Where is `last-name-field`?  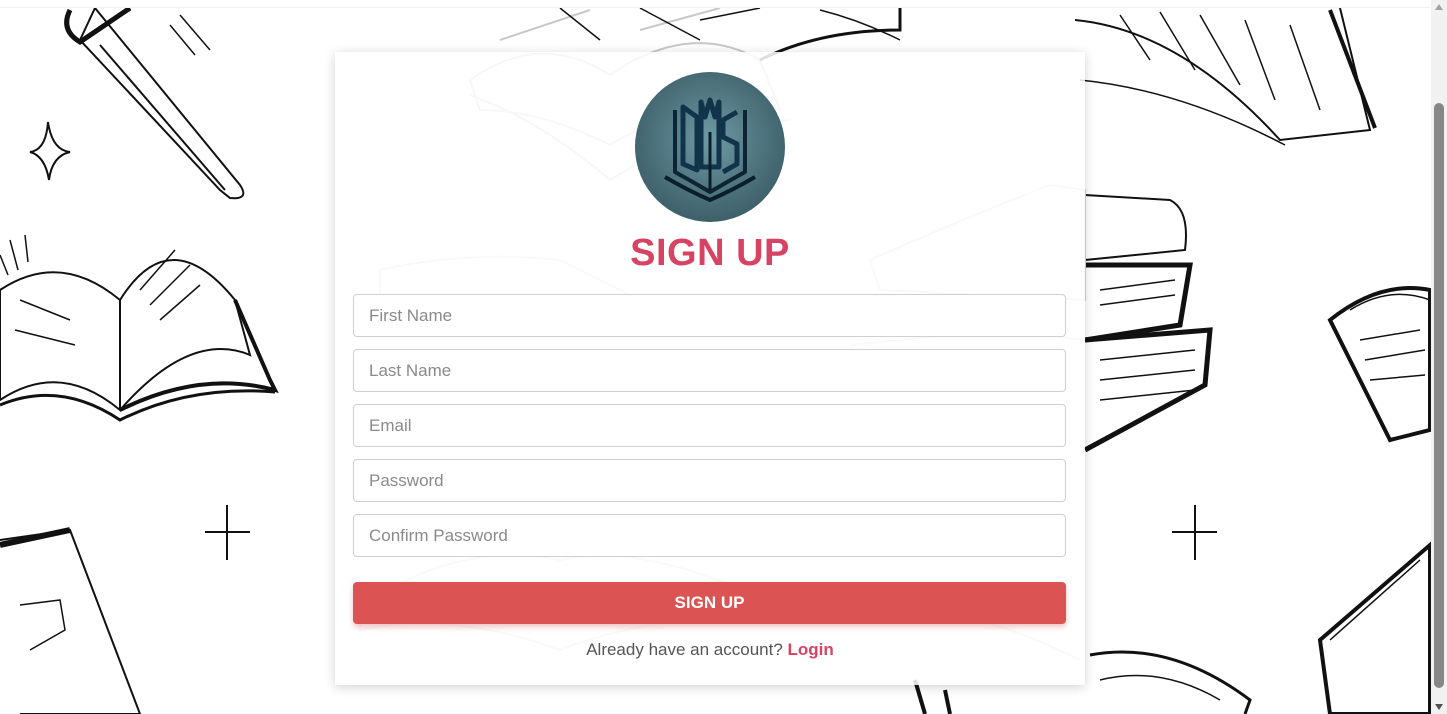
last-name-field is located at coordinates (709, 370).